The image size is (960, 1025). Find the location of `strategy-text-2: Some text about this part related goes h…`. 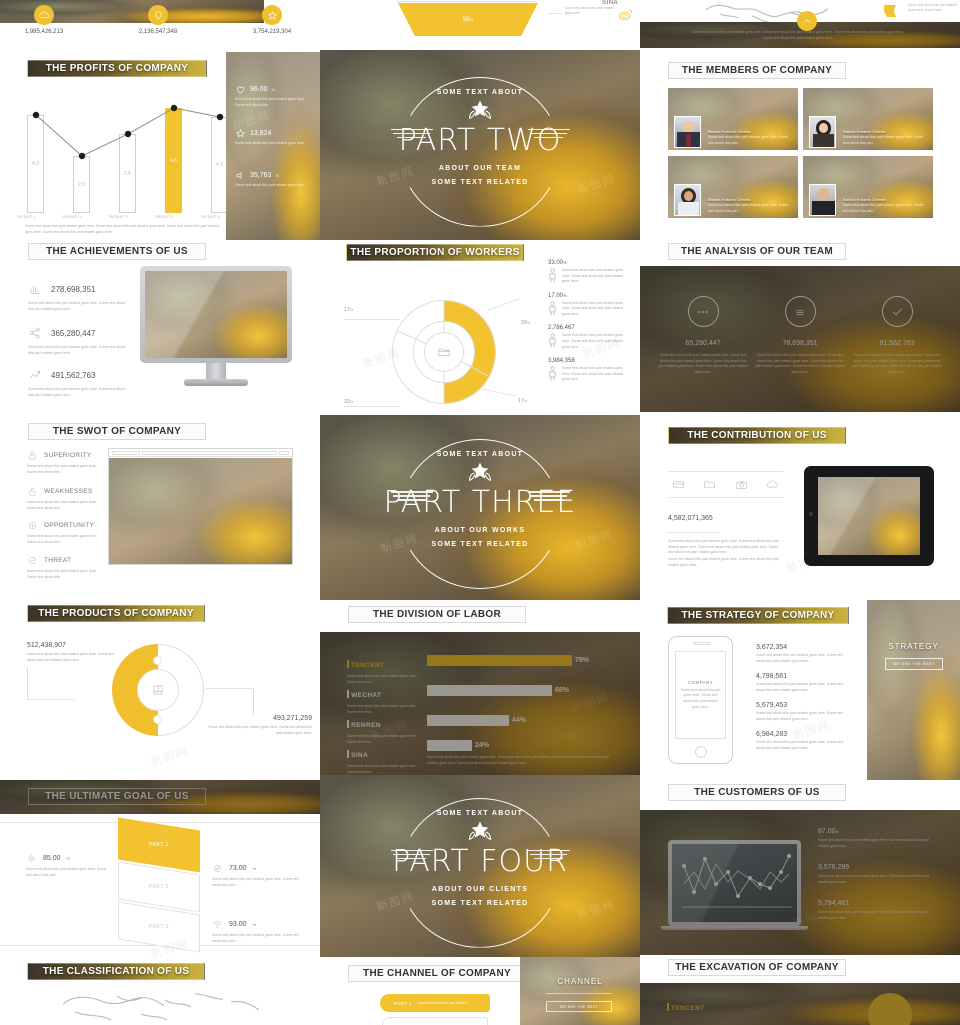

strategy-text-2: Some text about this part related goes h… is located at coordinates (800, 716).